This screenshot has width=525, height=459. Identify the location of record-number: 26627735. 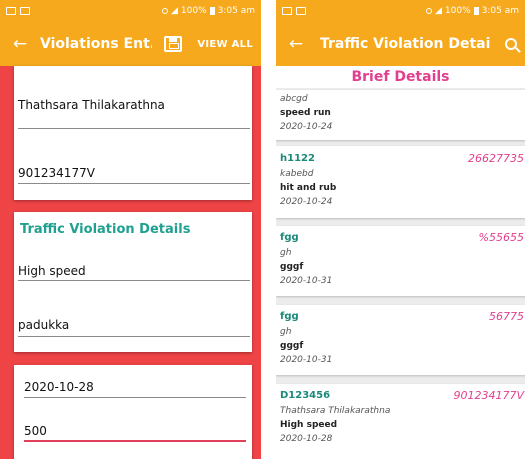
(496, 158).